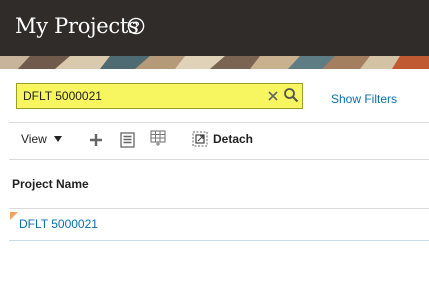 The width and height of the screenshot is (429, 290). I want to click on help-icon, so click(136, 26).